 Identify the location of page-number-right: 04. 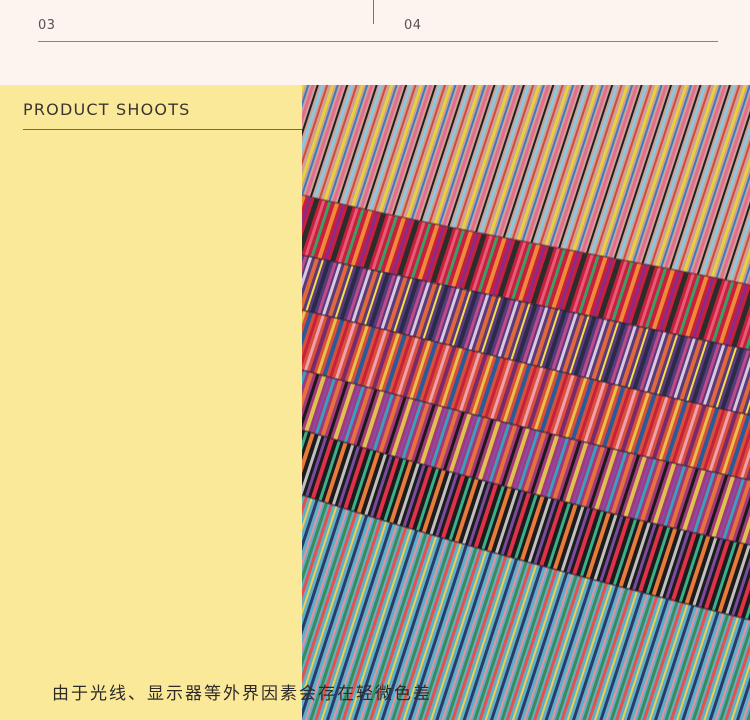
(413, 25).